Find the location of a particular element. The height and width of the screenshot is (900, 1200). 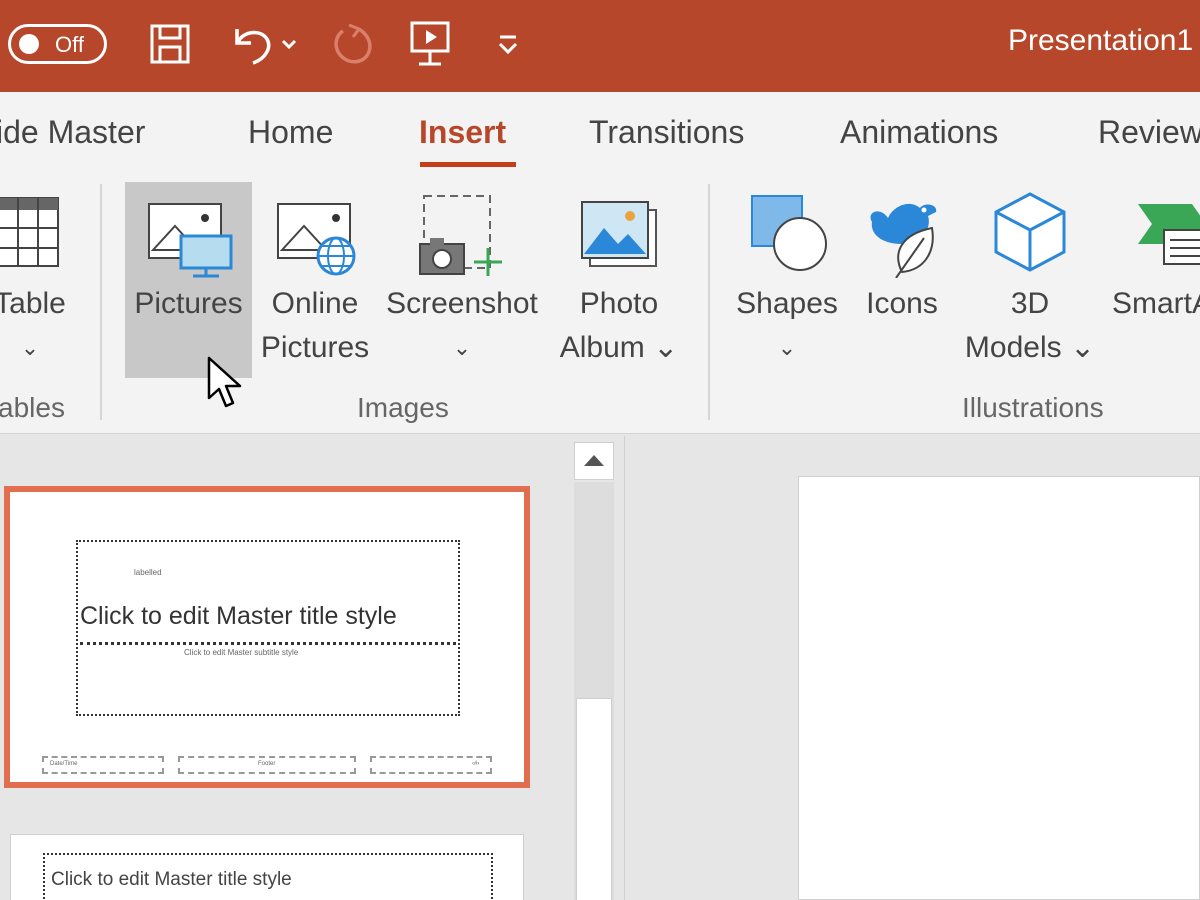

date-placeholder: Date/Time is located at coordinates (103, 765).